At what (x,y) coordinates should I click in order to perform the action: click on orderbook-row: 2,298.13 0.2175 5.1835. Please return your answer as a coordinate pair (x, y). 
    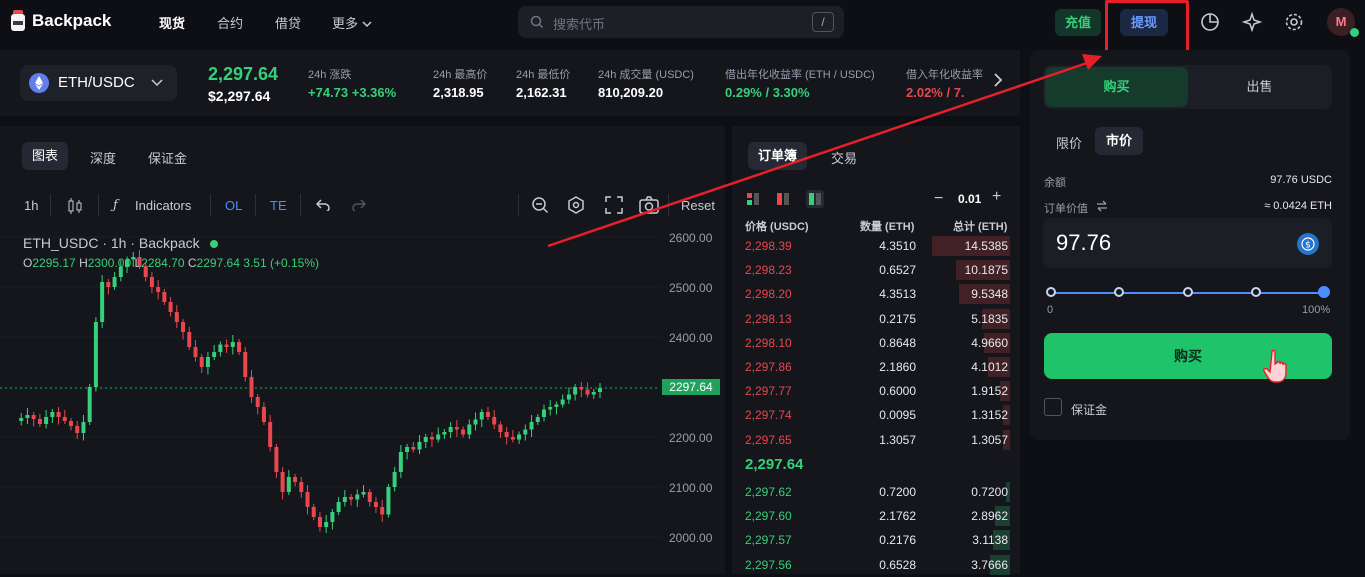
    Looking at the image, I should click on (876, 319).